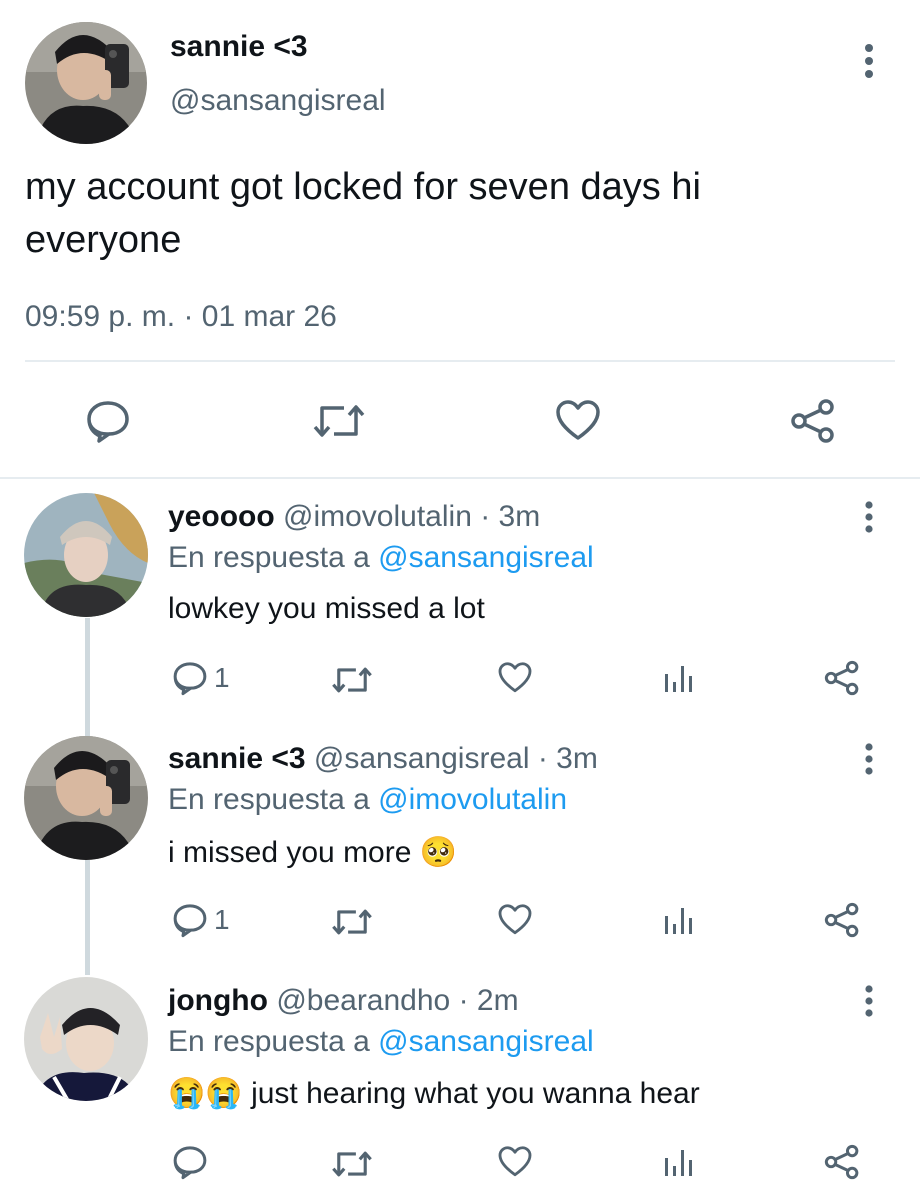 The height and width of the screenshot is (1200, 920). What do you see at coordinates (460, 478) in the screenshot?
I see `section-divider` at bounding box center [460, 478].